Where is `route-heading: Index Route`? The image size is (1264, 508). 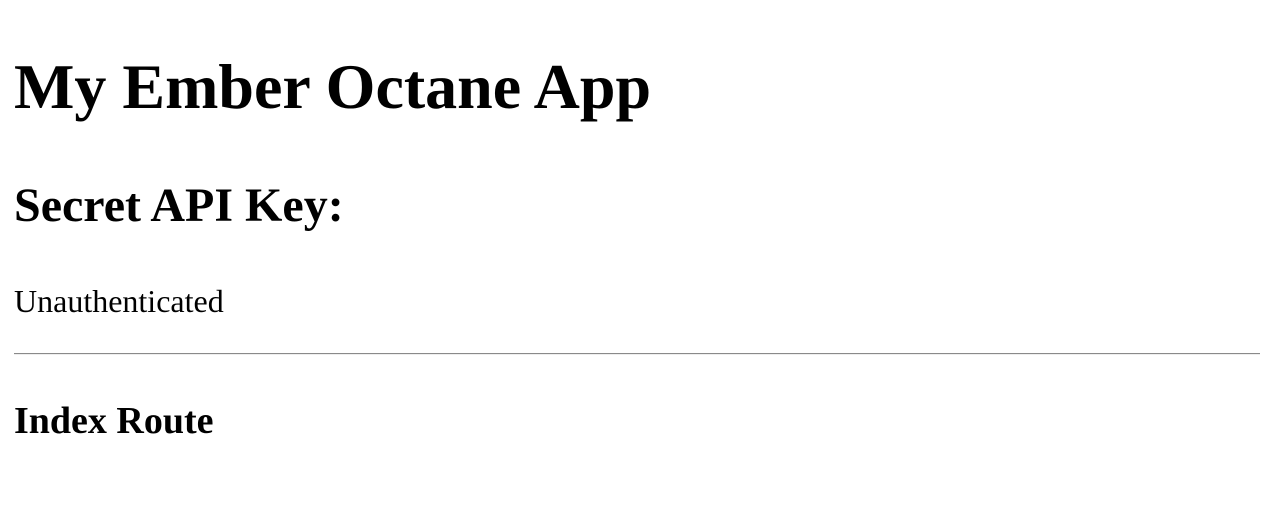
route-heading: Index Route is located at coordinates (114, 421).